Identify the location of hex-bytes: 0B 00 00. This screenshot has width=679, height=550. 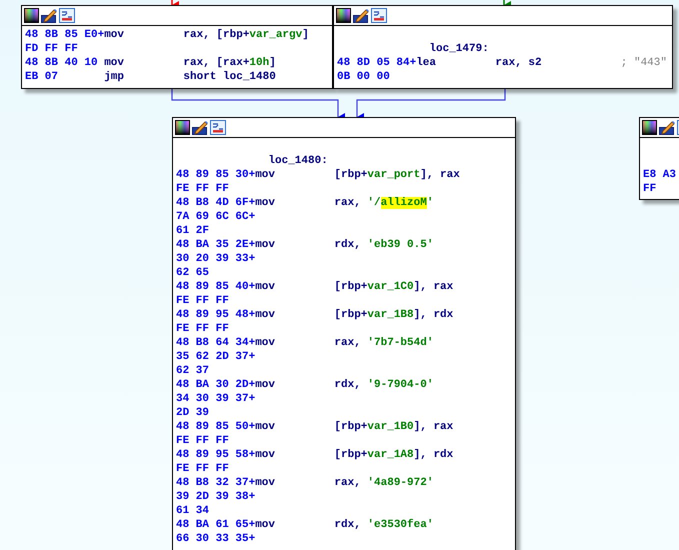
(363, 77).